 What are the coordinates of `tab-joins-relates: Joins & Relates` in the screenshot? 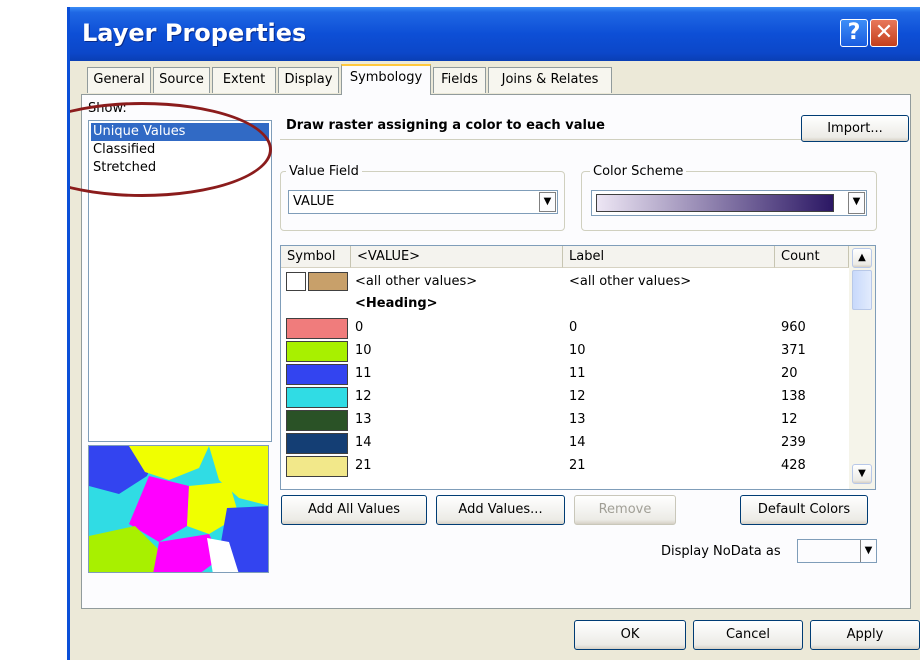 It's located at (550, 80).